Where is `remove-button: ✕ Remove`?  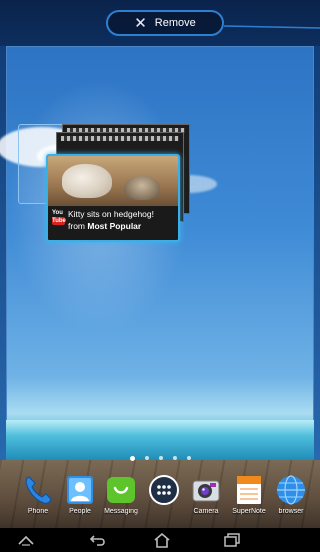
remove-button: ✕ Remove is located at coordinates (165, 23).